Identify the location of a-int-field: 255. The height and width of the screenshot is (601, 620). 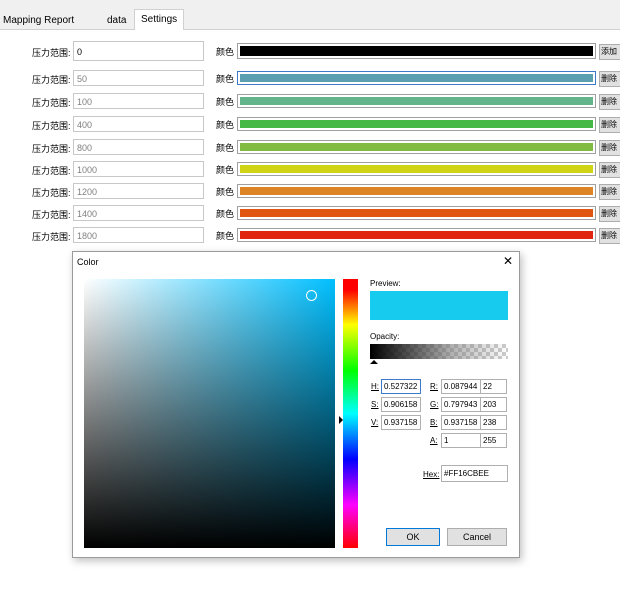
(493, 440).